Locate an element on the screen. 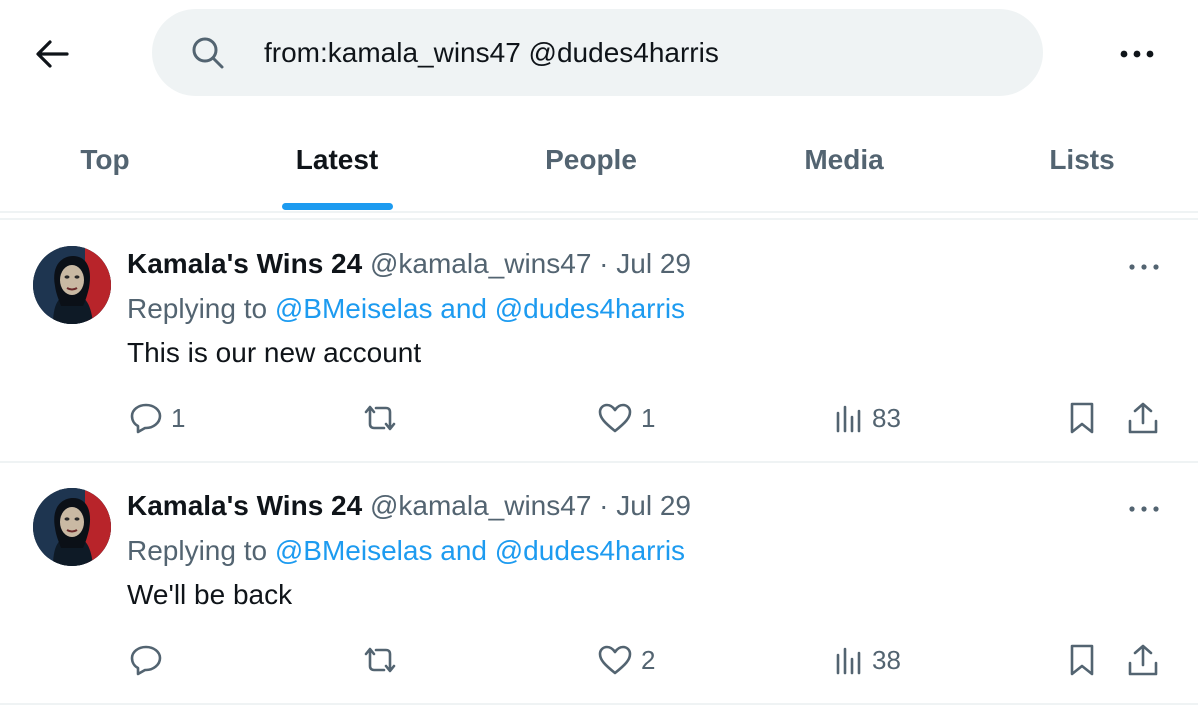 The width and height of the screenshot is (1198, 706). active-tab-indicator is located at coordinates (337, 206).